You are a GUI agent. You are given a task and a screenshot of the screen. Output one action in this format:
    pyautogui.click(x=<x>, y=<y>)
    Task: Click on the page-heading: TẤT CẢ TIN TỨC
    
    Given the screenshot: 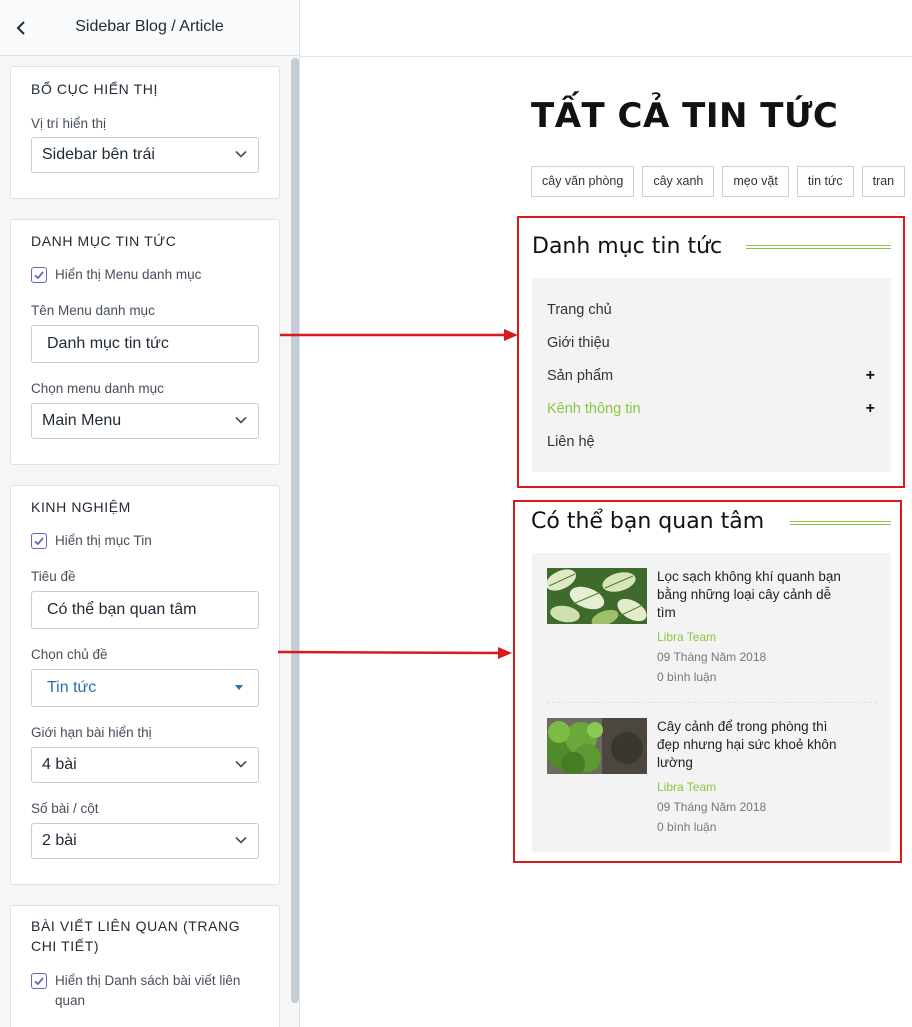 What is the action you would take?
    pyautogui.click(x=685, y=116)
    